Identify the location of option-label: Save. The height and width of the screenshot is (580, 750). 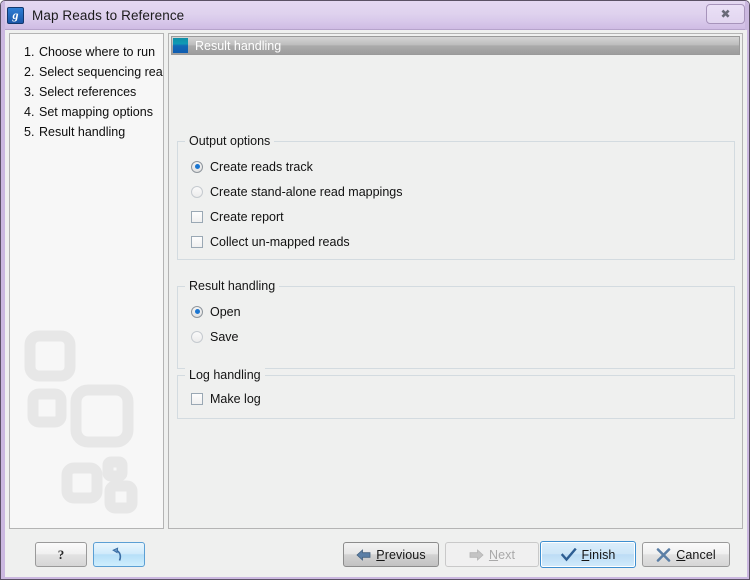
(224, 336).